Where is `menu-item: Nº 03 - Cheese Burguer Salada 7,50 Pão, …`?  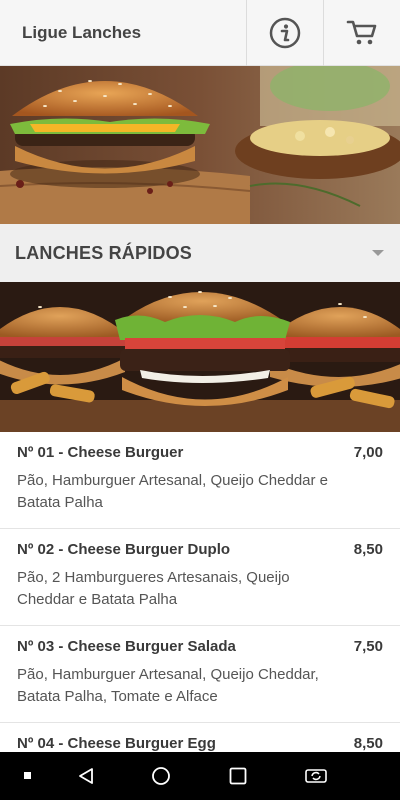
menu-item: Nº 03 - Cheese Burguer Salada 7,50 Pão, … is located at coordinates (200, 674).